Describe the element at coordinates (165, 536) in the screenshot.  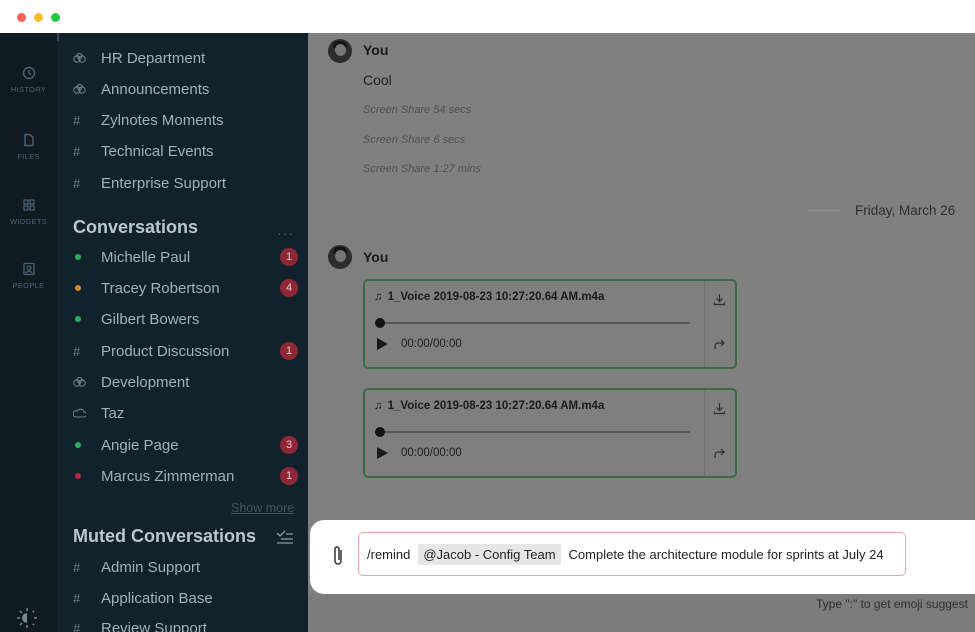
I see `muted-conversations-heading: Muted Conversations` at that location.